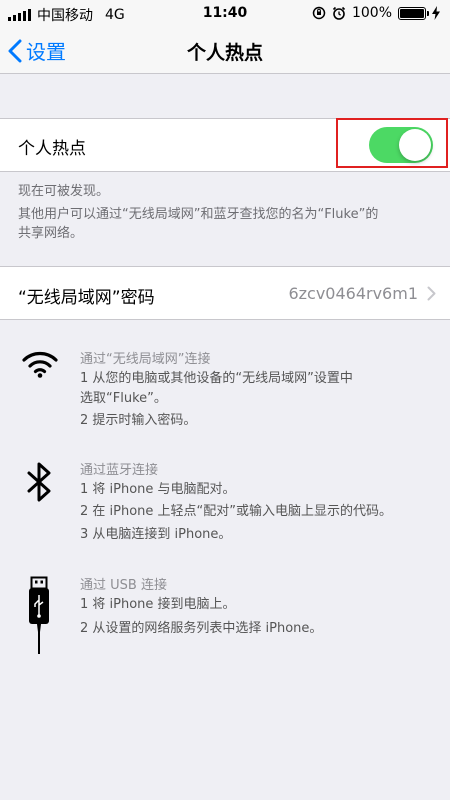 The height and width of the screenshot is (800, 450). Describe the element at coordinates (123, 585) in the screenshot. I see `usb-connect-title: 通过 USB 连接` at that location.